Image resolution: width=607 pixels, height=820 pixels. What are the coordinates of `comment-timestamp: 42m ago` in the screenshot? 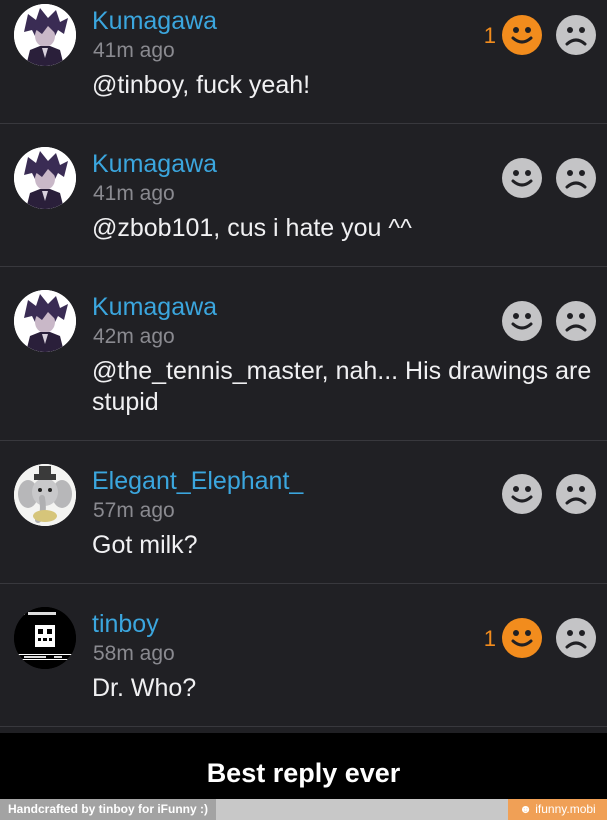 It's located at (134, 336).